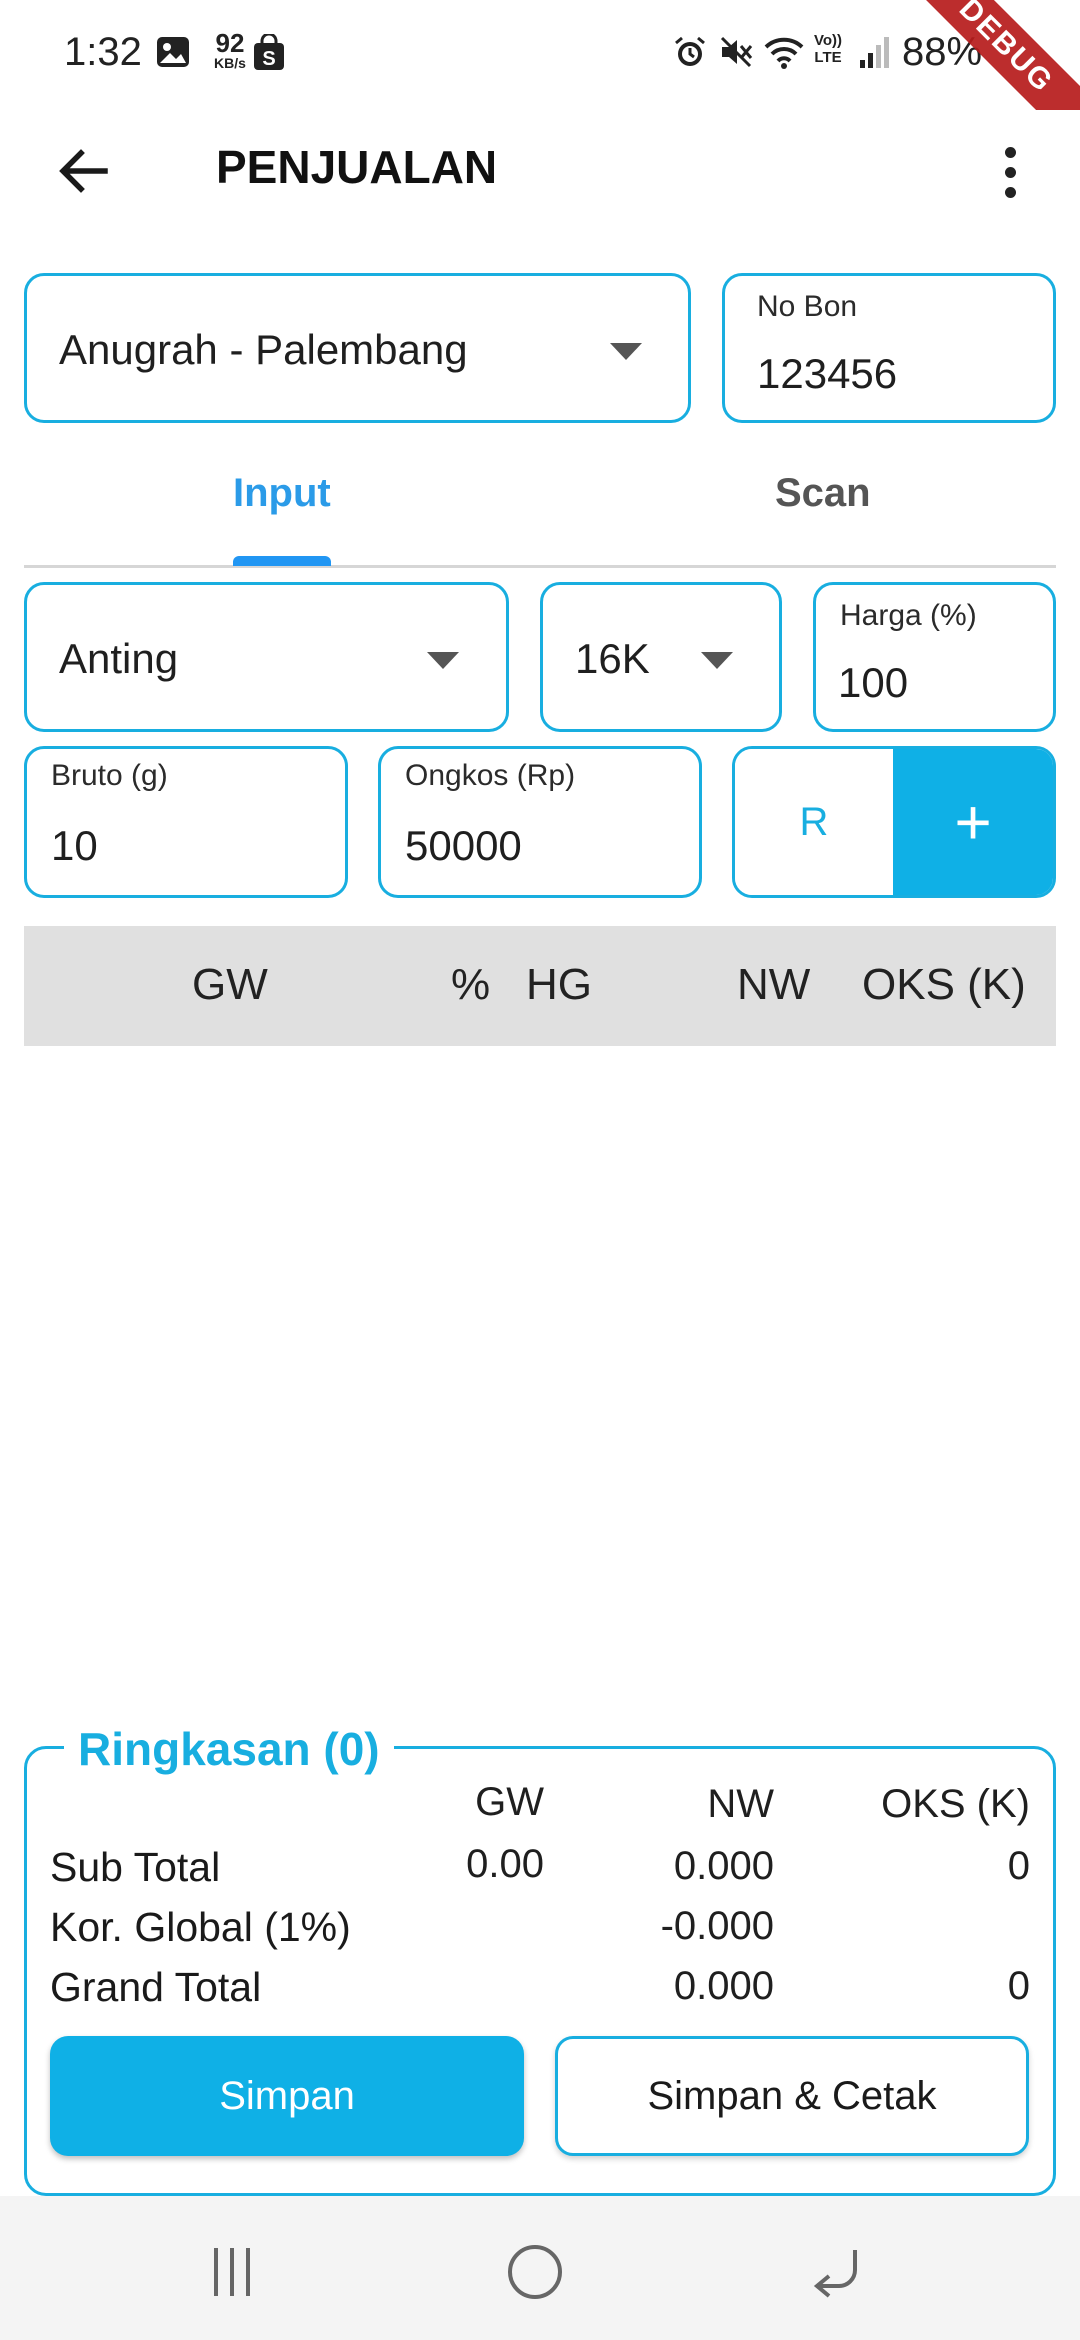 The width and height of the screenshot is (1080, 2340). I want to click on grand-total-oks: 0, so click(1018, 1986).